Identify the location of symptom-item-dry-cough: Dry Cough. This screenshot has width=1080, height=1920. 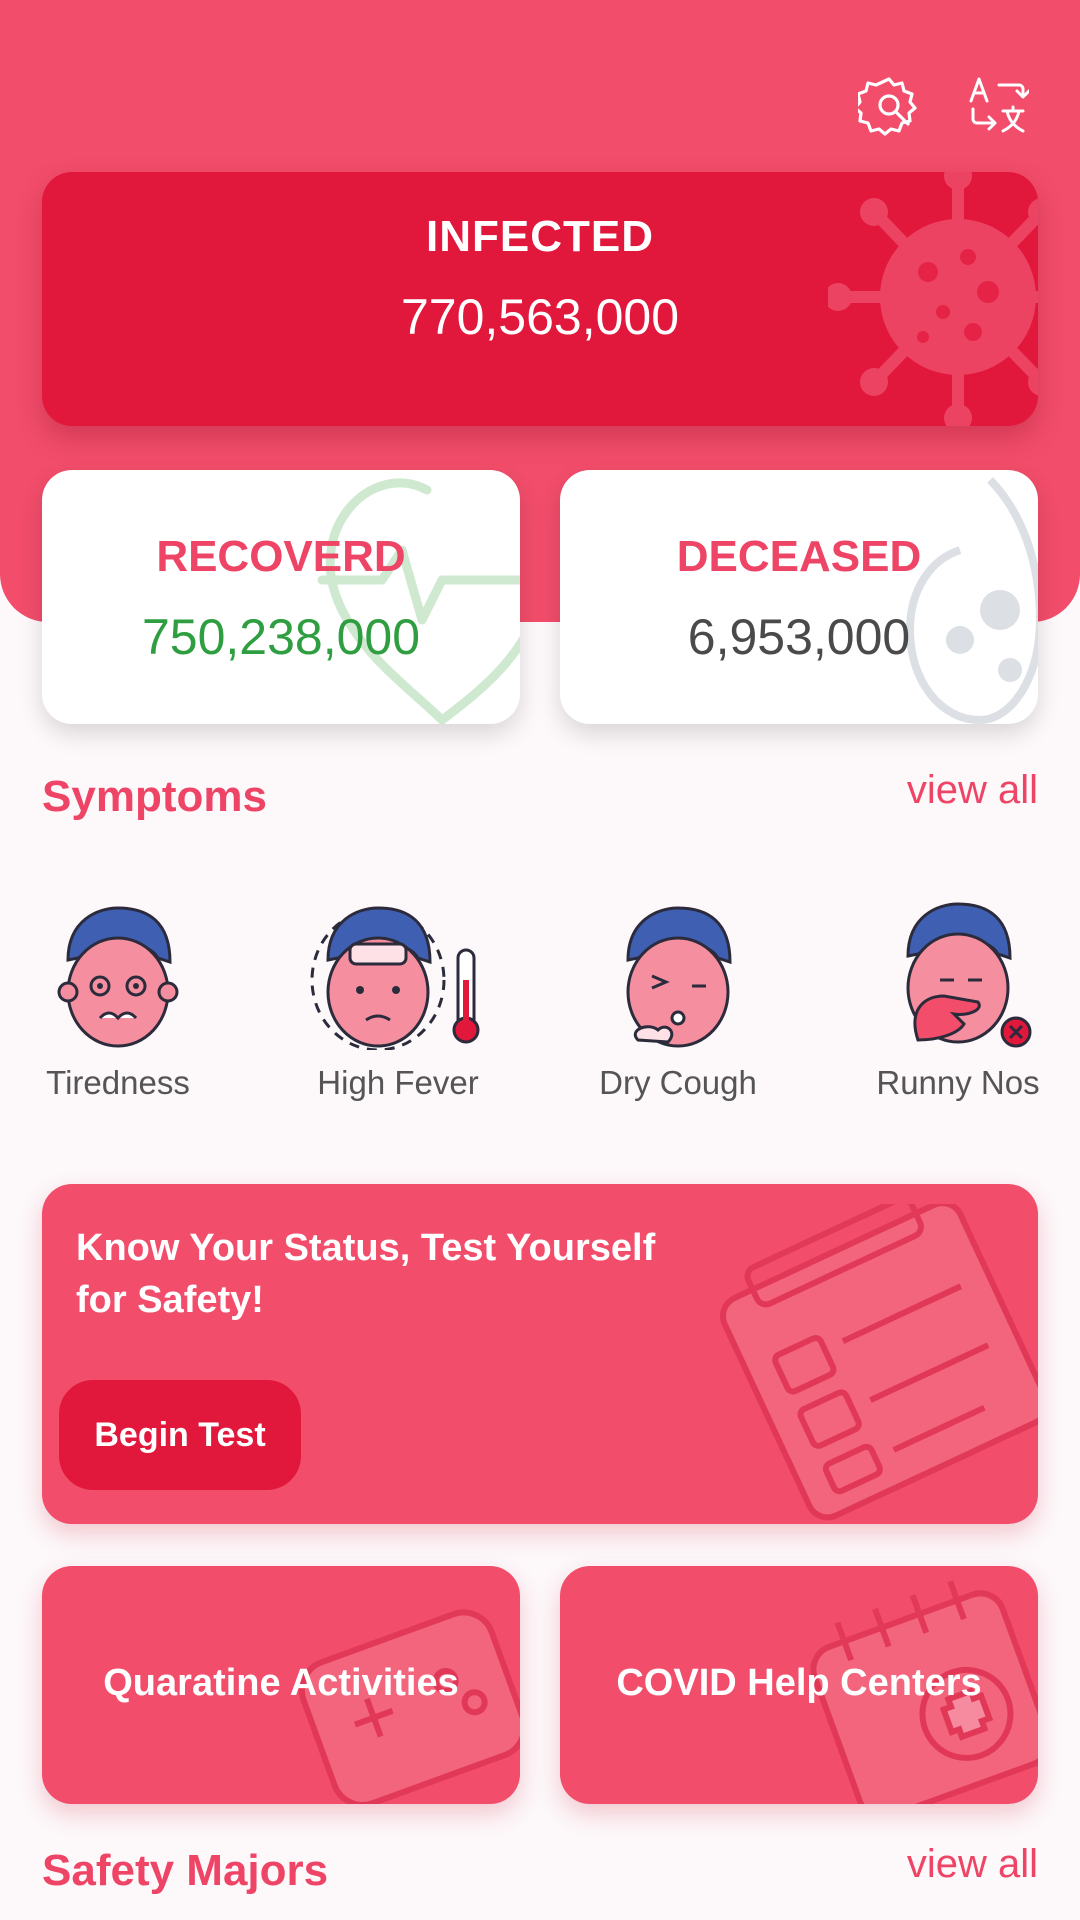
(678, 1001).